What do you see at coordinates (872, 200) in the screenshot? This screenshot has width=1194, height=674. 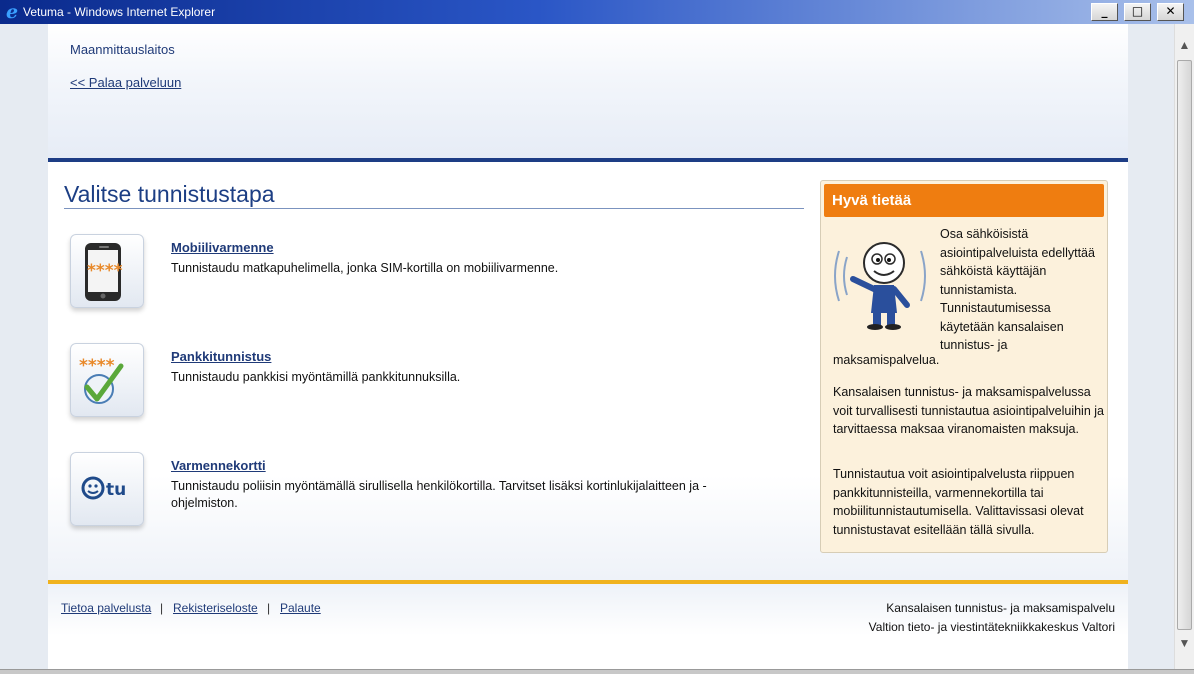 I see `info-box-title: Hyvä tietää` at bounding box center [872, 200].